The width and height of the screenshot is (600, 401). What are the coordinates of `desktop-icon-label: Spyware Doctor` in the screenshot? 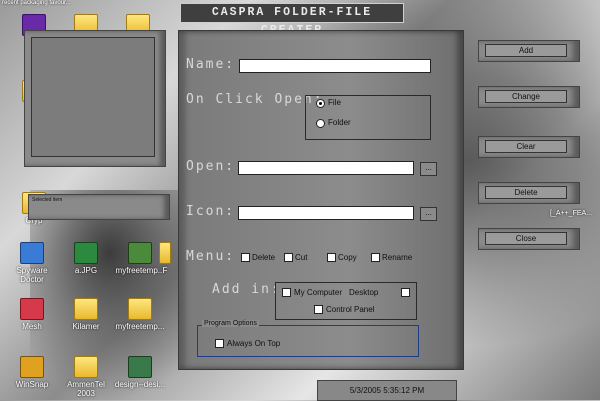 It's located at (32, 275).